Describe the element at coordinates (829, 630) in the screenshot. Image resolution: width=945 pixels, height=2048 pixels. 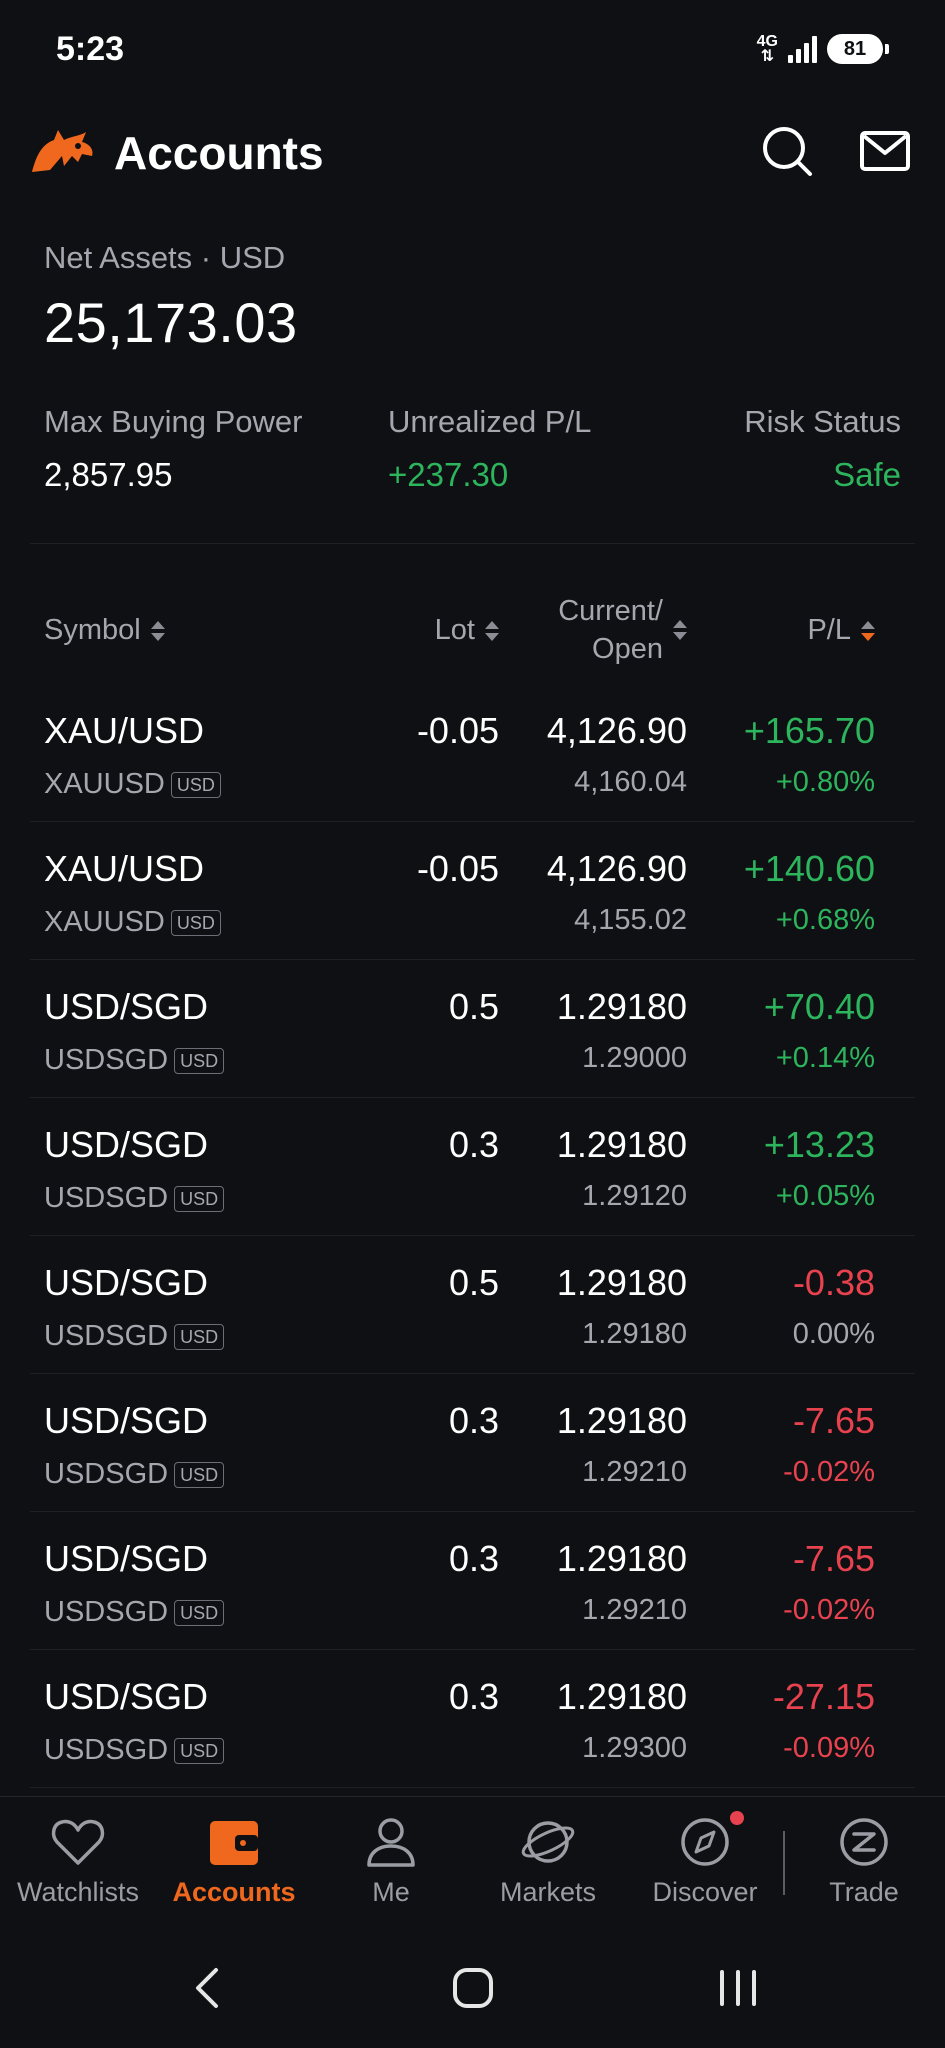
I see `pl-header-label: P/L` at that location.